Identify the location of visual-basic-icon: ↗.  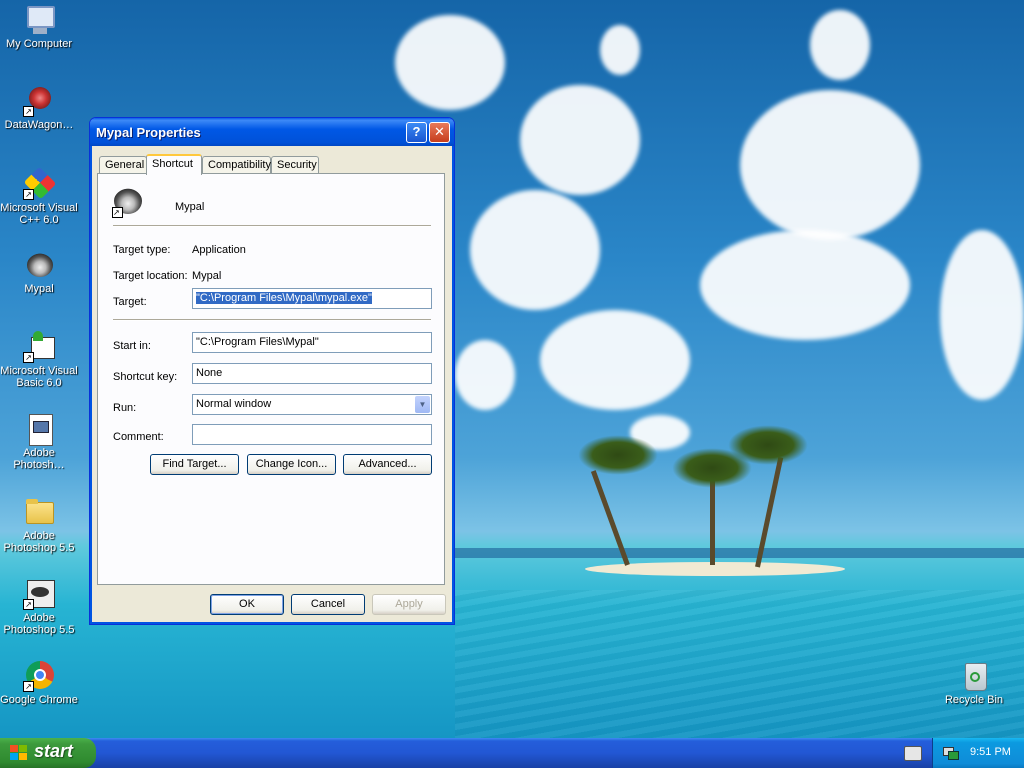
(39, 347).